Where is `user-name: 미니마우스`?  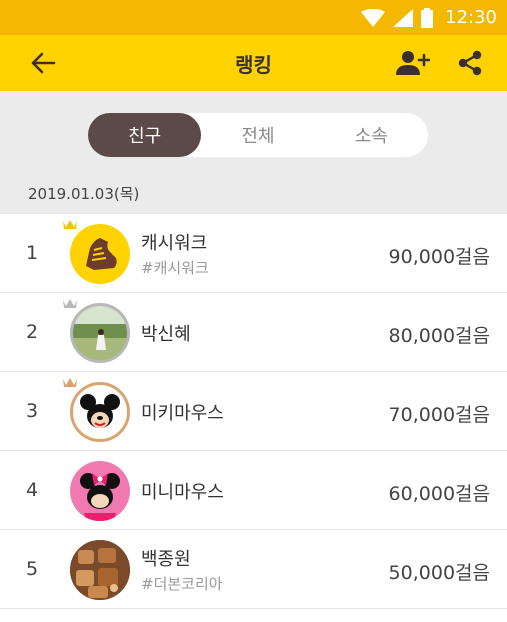 user-name: 미니마우스 is located at coordinates (182, 492).